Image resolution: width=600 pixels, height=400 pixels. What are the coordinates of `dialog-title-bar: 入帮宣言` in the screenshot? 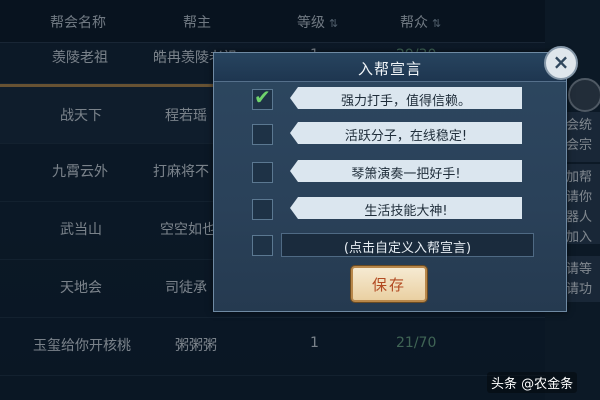 It's located at (390, 67).